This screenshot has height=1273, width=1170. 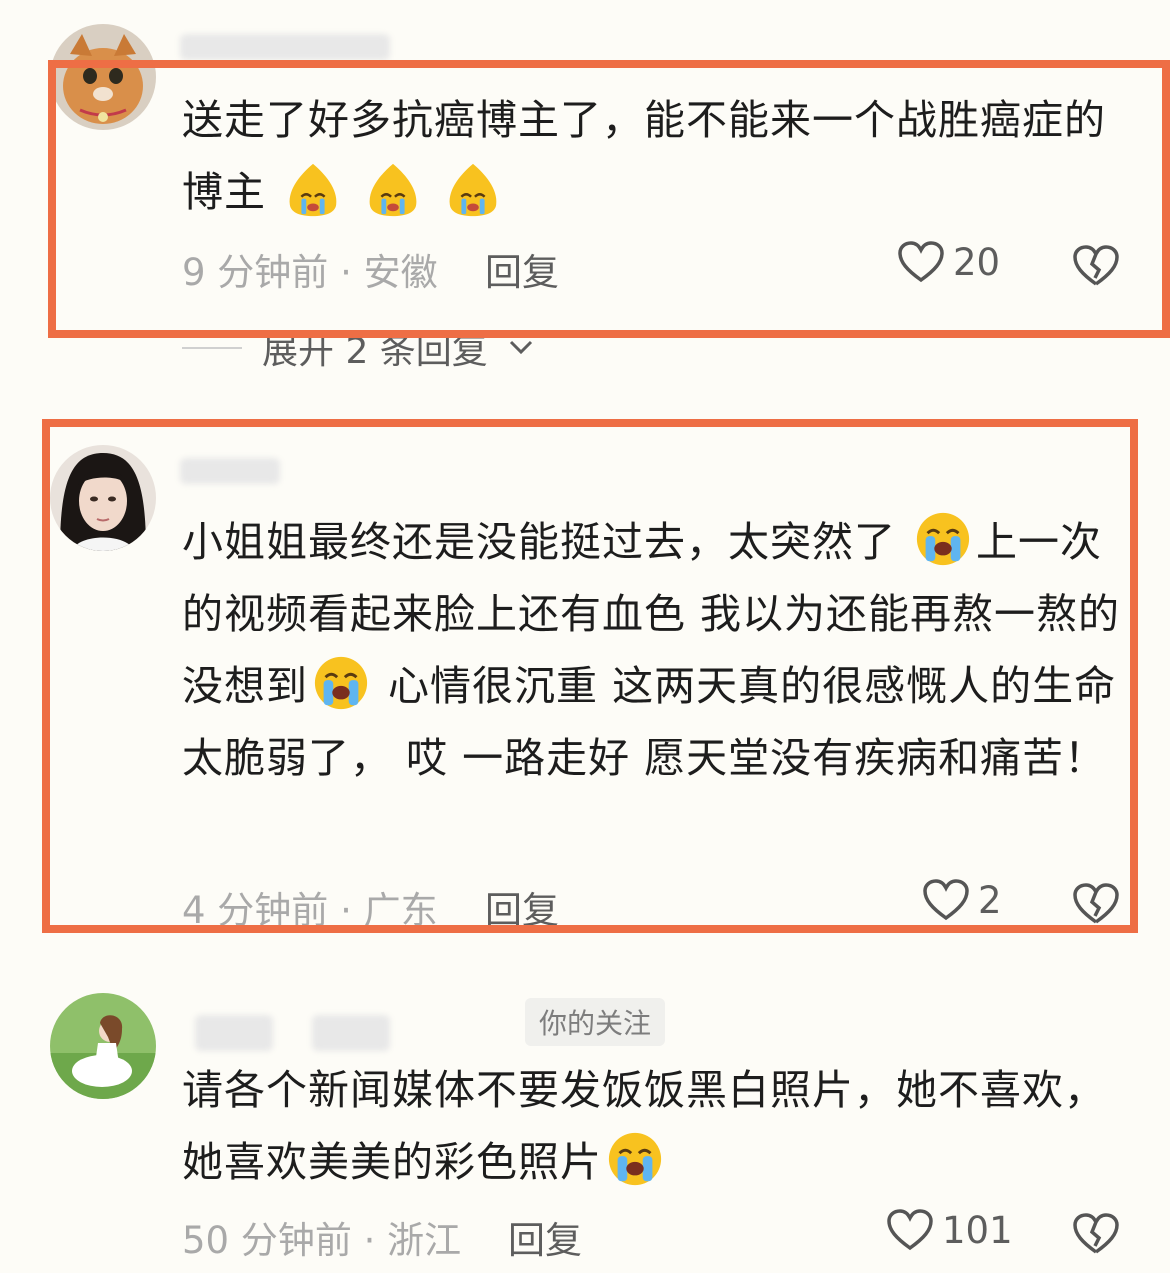 I want to click on comment-text: 请各个新闻媒体不要发饭饭黑白照片，她不喜欢，她喜欢美美的彩色照片, so click(x=654, y=1126).